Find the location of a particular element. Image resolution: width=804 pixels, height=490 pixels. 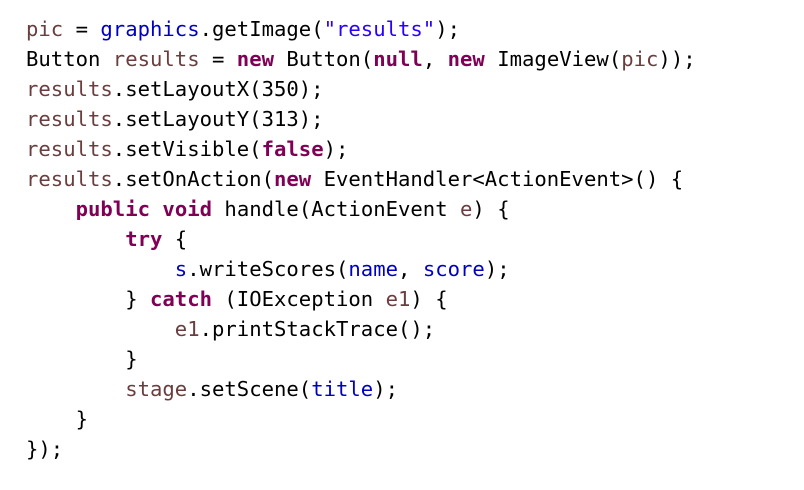

code-text: }); is located at coordinates (45, 449).